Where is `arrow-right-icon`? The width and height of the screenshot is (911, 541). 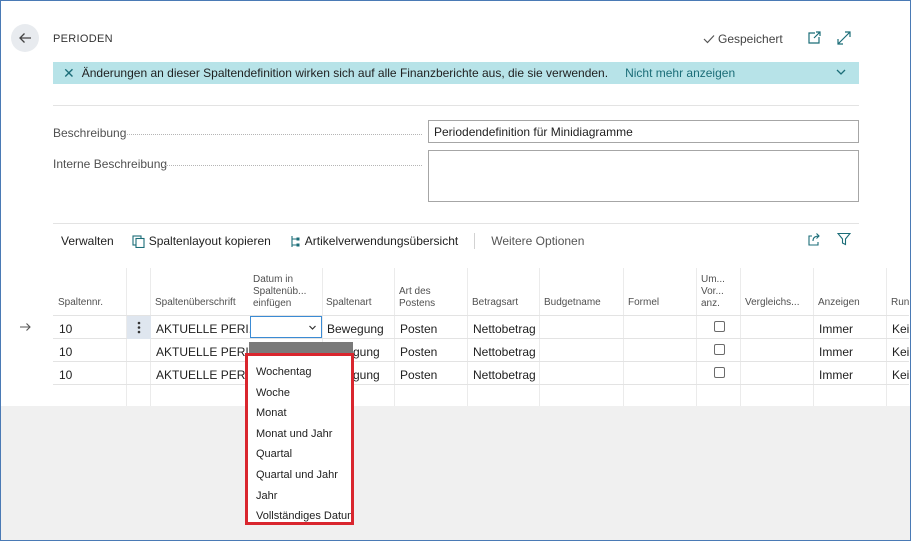 arrow-right-icon is located at coordinates (25, 327).